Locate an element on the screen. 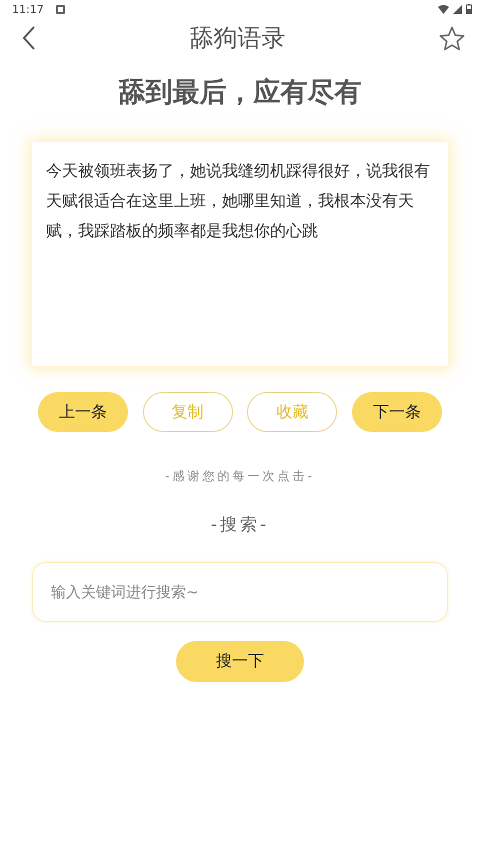  back-icon is located at coordinates (29, 38).